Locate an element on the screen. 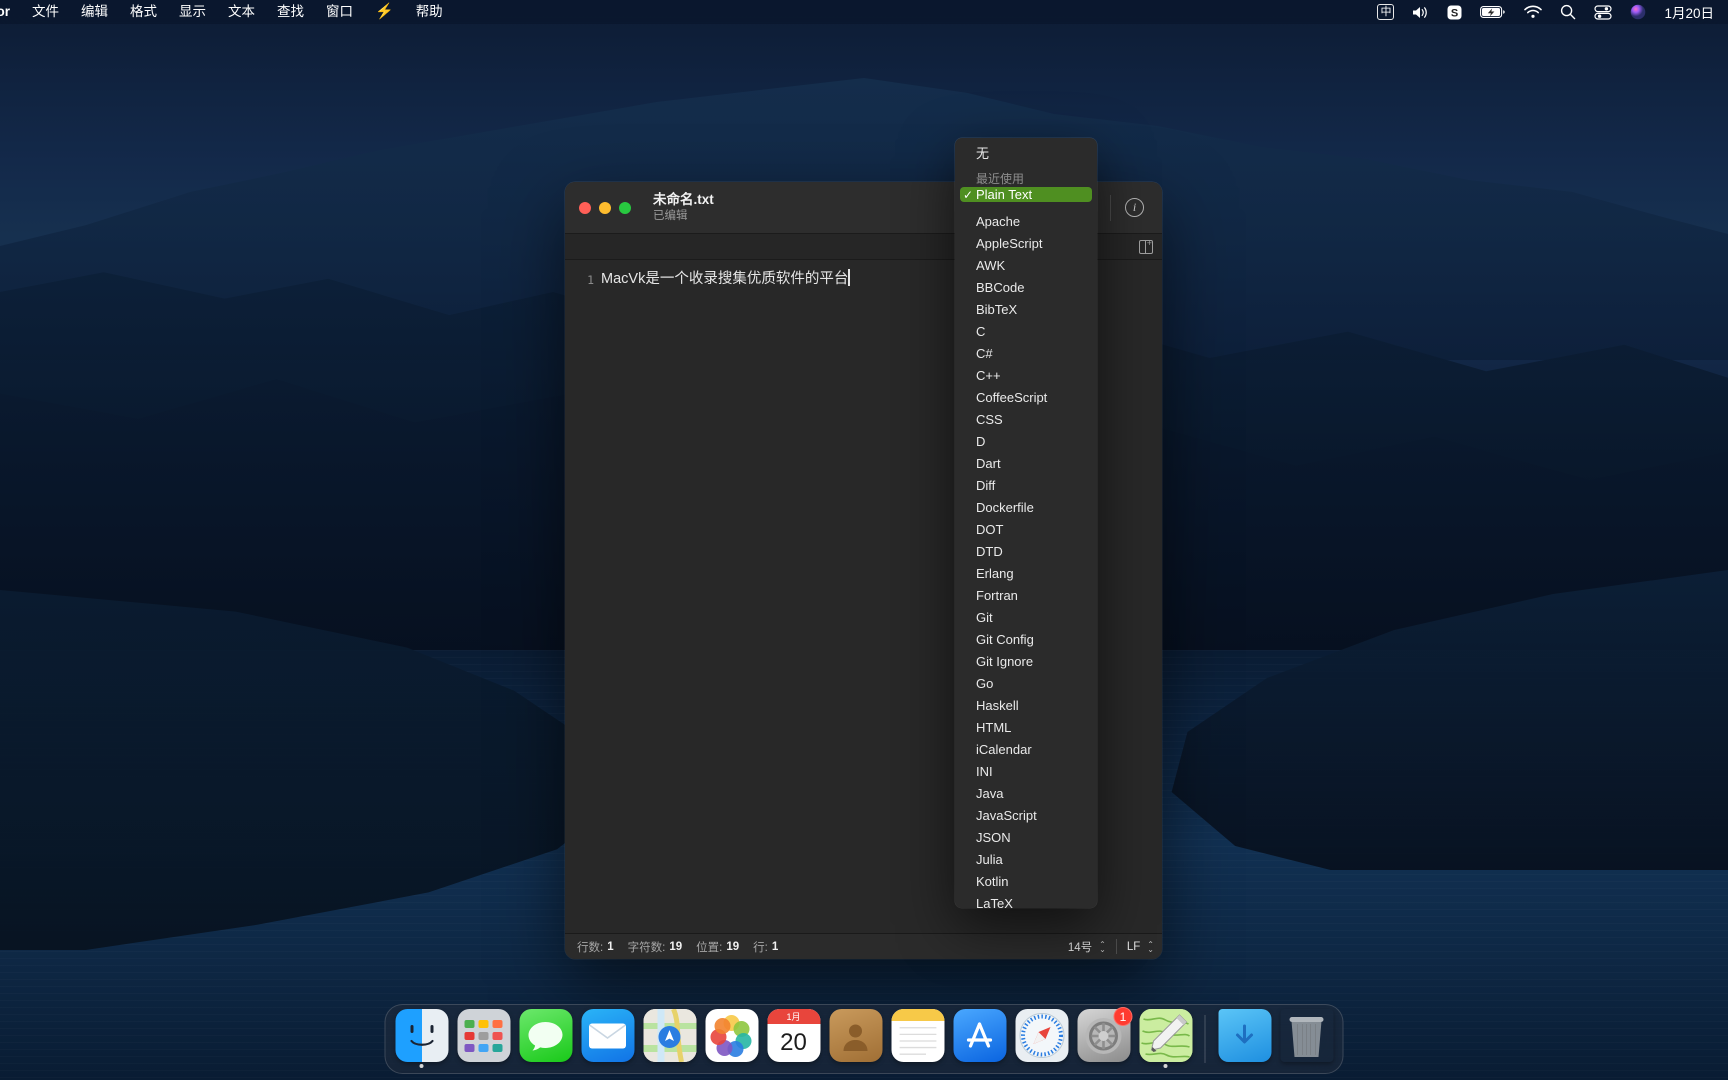 Image resolution: width=1728 pixels, height=1080 pixels. menu-option-fortran: Fortran is located at coordinates (1026, 595).